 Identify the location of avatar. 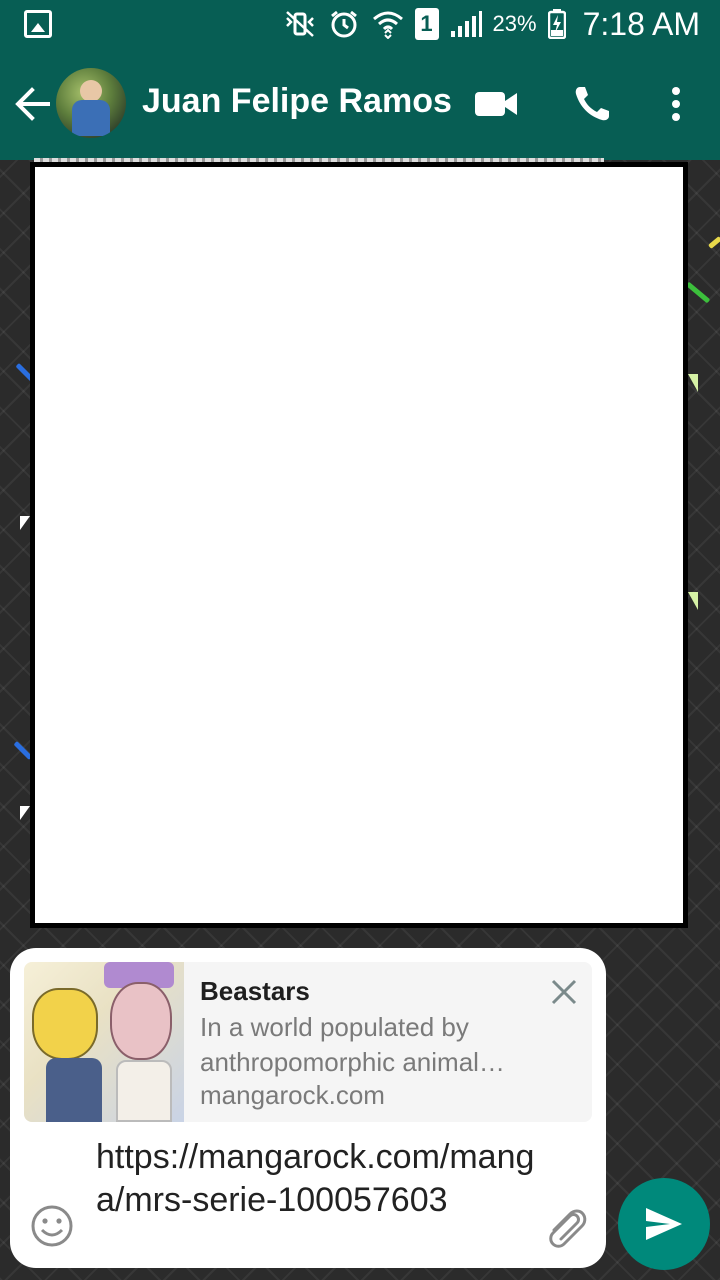
(91, 103).